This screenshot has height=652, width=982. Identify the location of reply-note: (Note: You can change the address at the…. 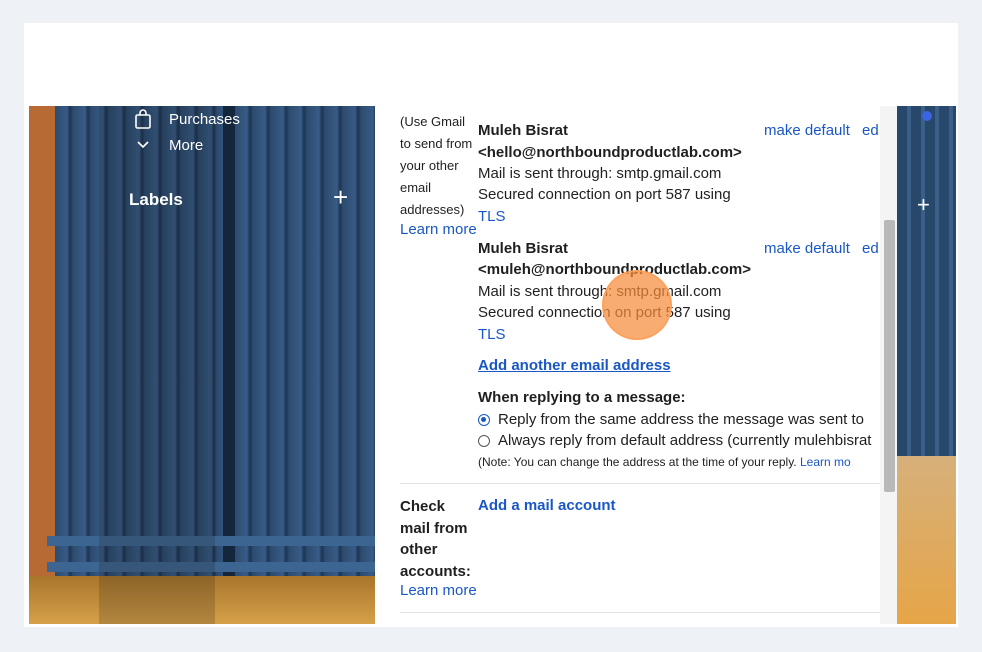
(664, 462).